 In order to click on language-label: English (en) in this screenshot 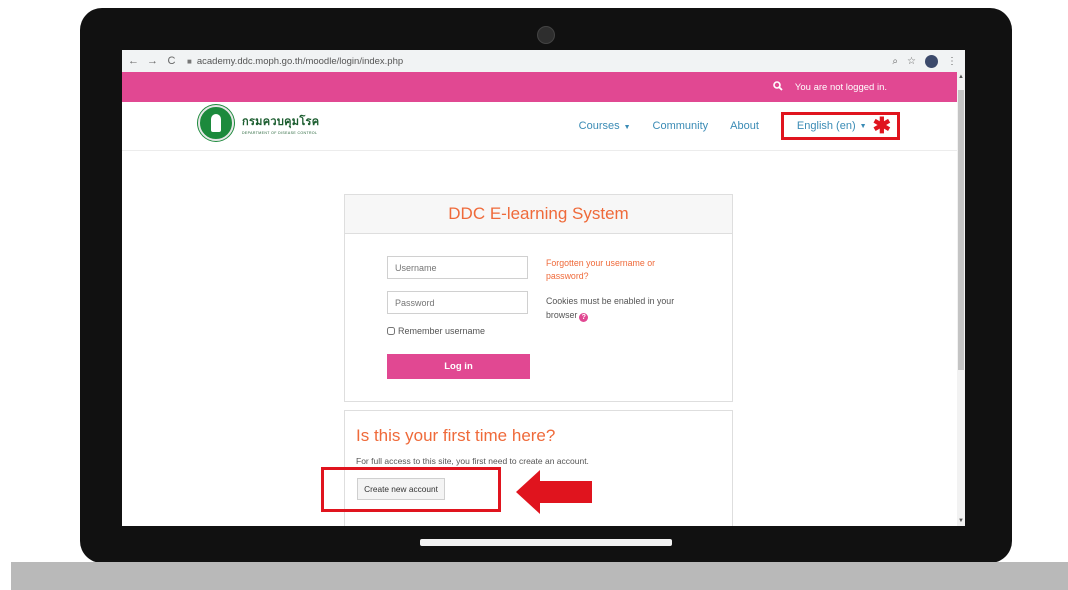, I will do `click(826, 126)`.